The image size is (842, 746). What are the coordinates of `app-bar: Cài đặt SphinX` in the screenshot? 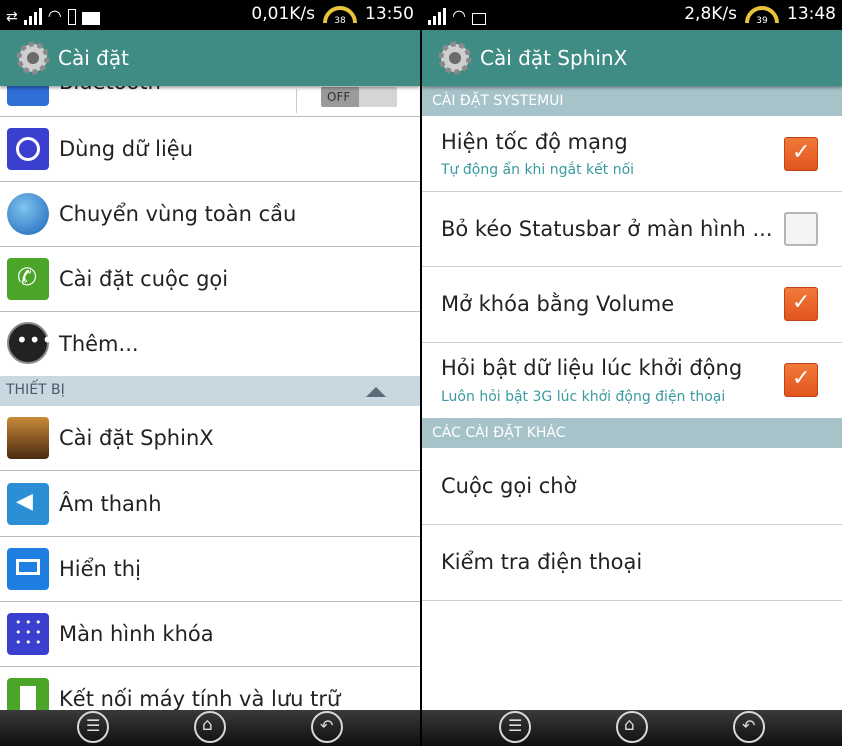 It's located at (632, 58).